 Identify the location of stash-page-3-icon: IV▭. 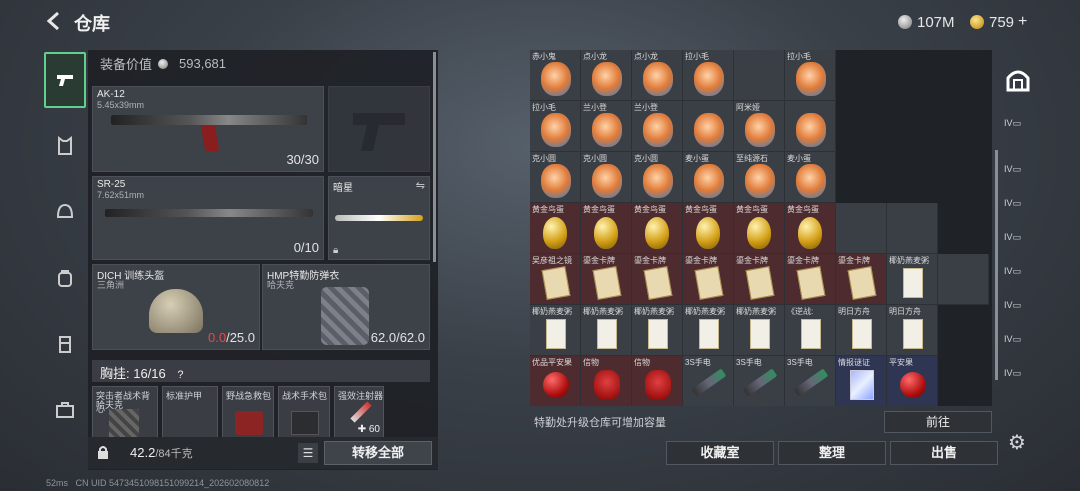
(1017, 211).